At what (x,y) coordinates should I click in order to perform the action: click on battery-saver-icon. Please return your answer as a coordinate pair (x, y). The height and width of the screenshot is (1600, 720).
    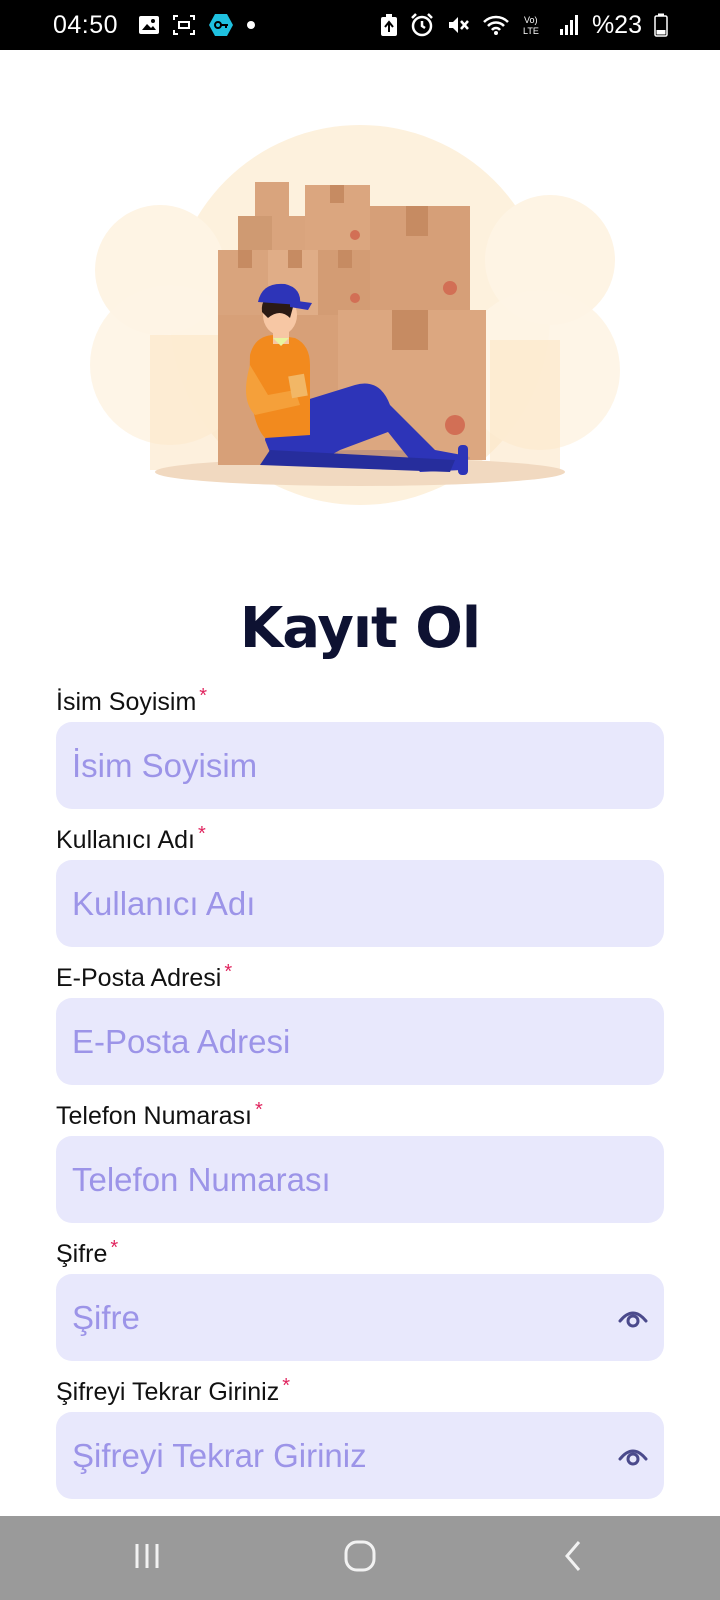
    Looking at the image, I should click on (389, 25).